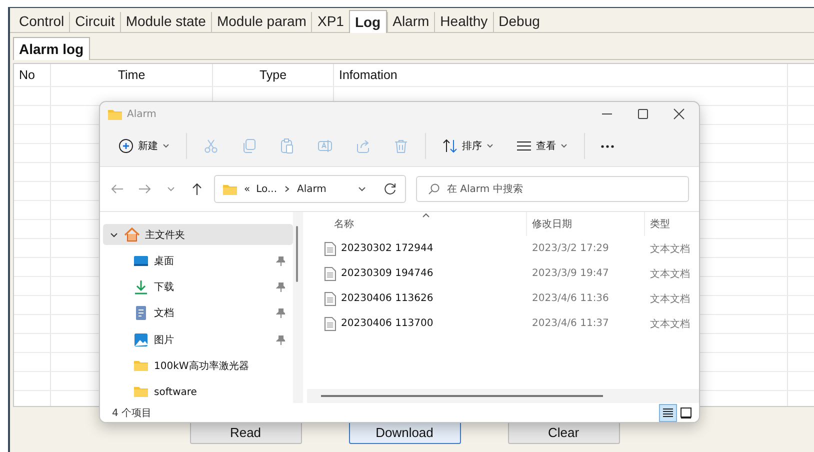 The width and height of the screenshot is (814, 452). What do you see at coordinates (570, 298) in the screenshot?
I see `file-date: 2023/4/6 11:36` at bounding box center [570, 298].